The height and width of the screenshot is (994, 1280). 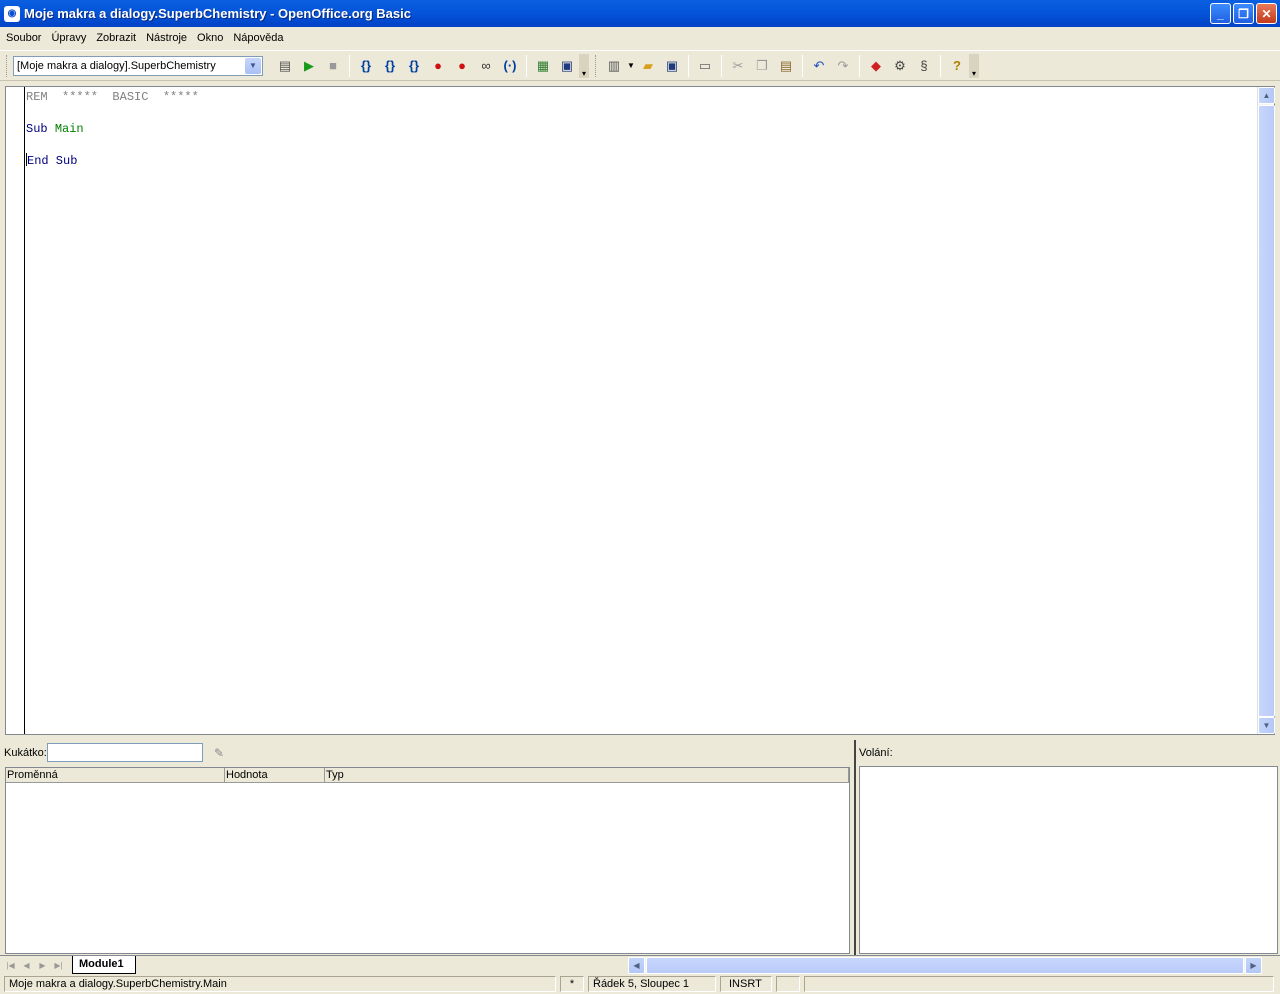 I want to click on run-button: ▶, so click(x=309, y=66).